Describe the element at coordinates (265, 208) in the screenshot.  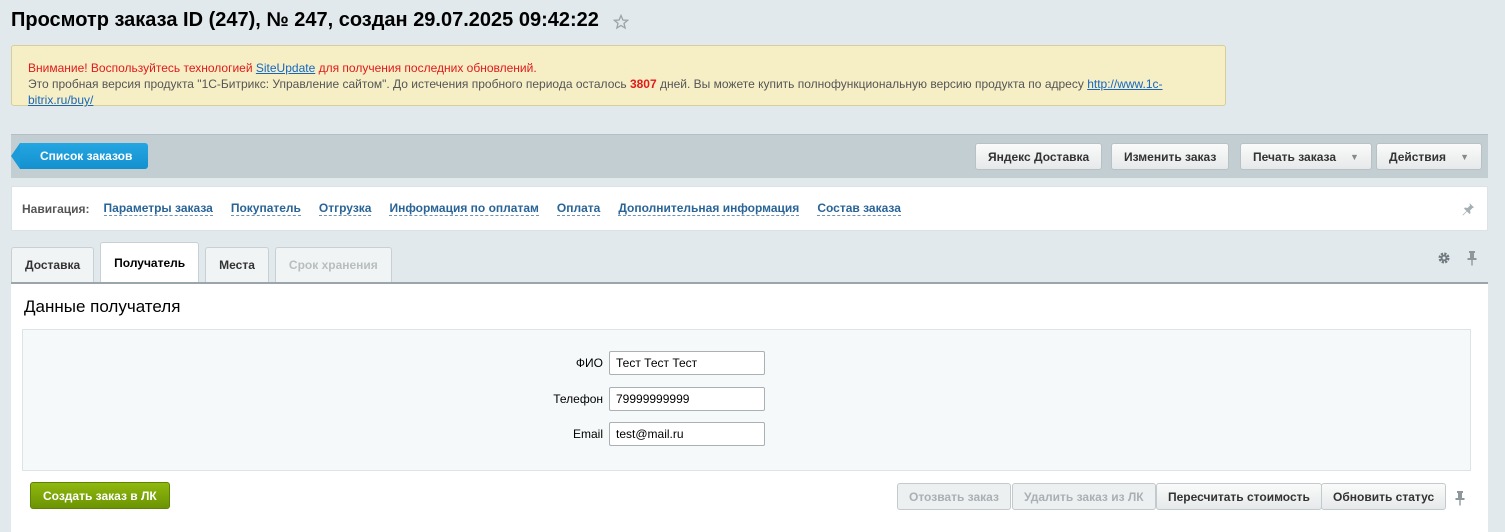
I see `nav-link-buyer: Покупатель` at that location.